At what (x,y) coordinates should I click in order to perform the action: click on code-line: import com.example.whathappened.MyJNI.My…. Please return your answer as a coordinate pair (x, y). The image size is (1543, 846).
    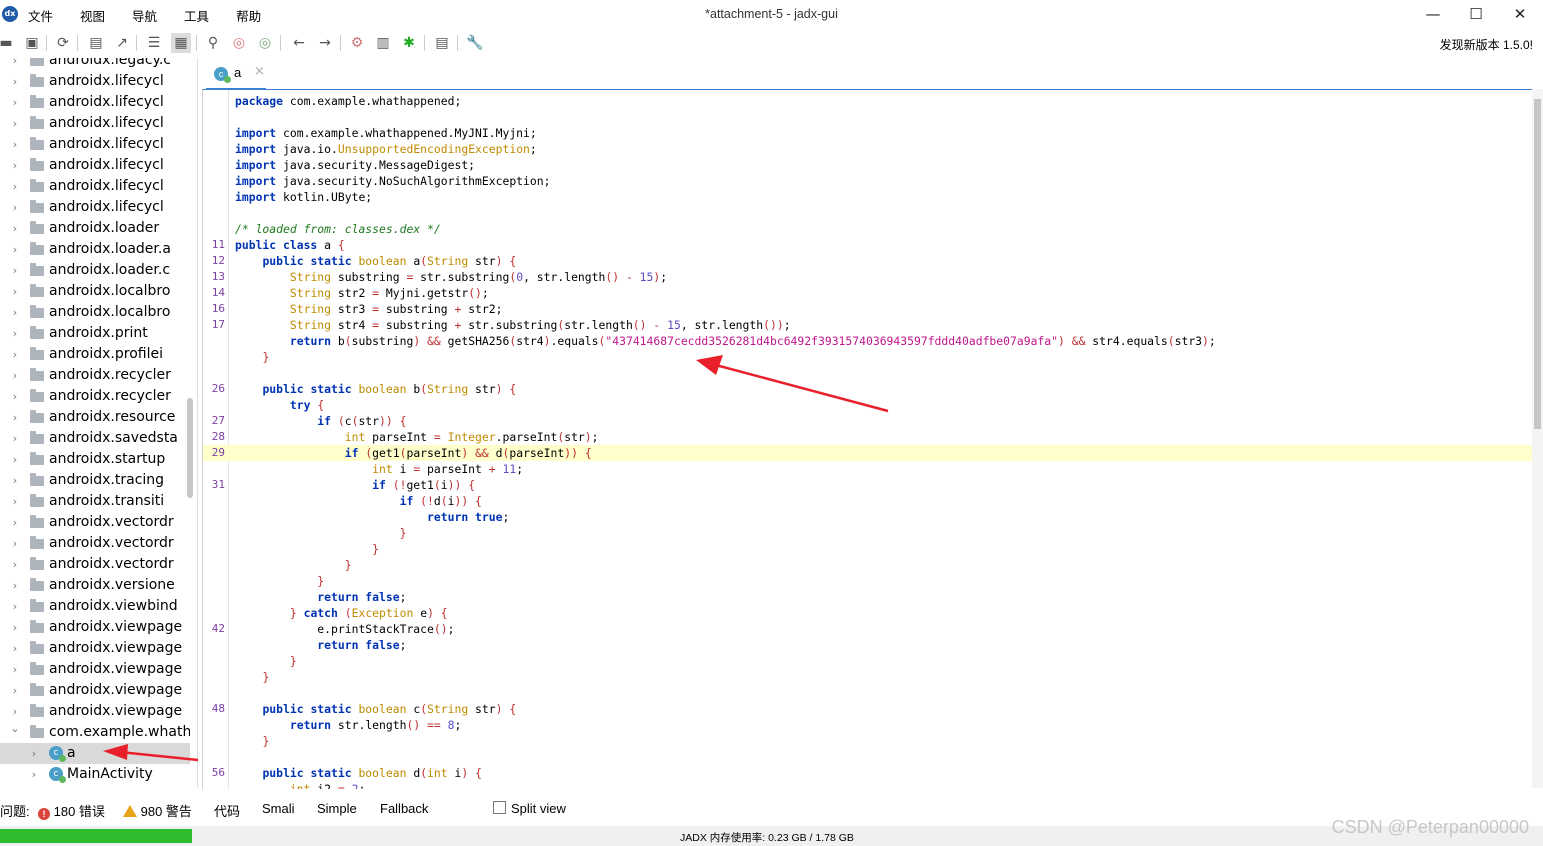
    Looking at the image, I should click on (868, 133).